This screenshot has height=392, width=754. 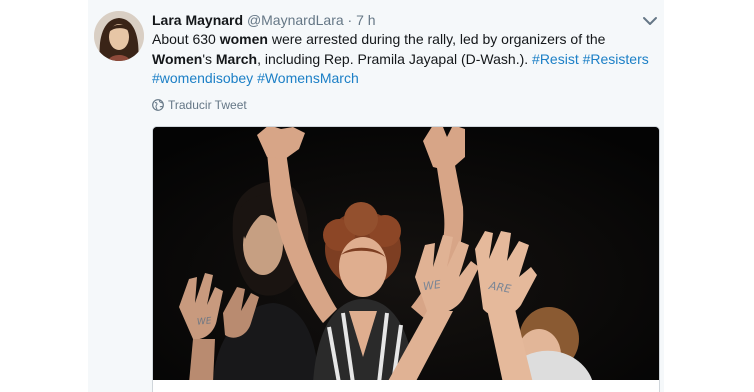 What do you see at coordinates (555, 59) in the screenshot?
I see `hashtag-resist: #Resist` at bounding box center [555, 59].